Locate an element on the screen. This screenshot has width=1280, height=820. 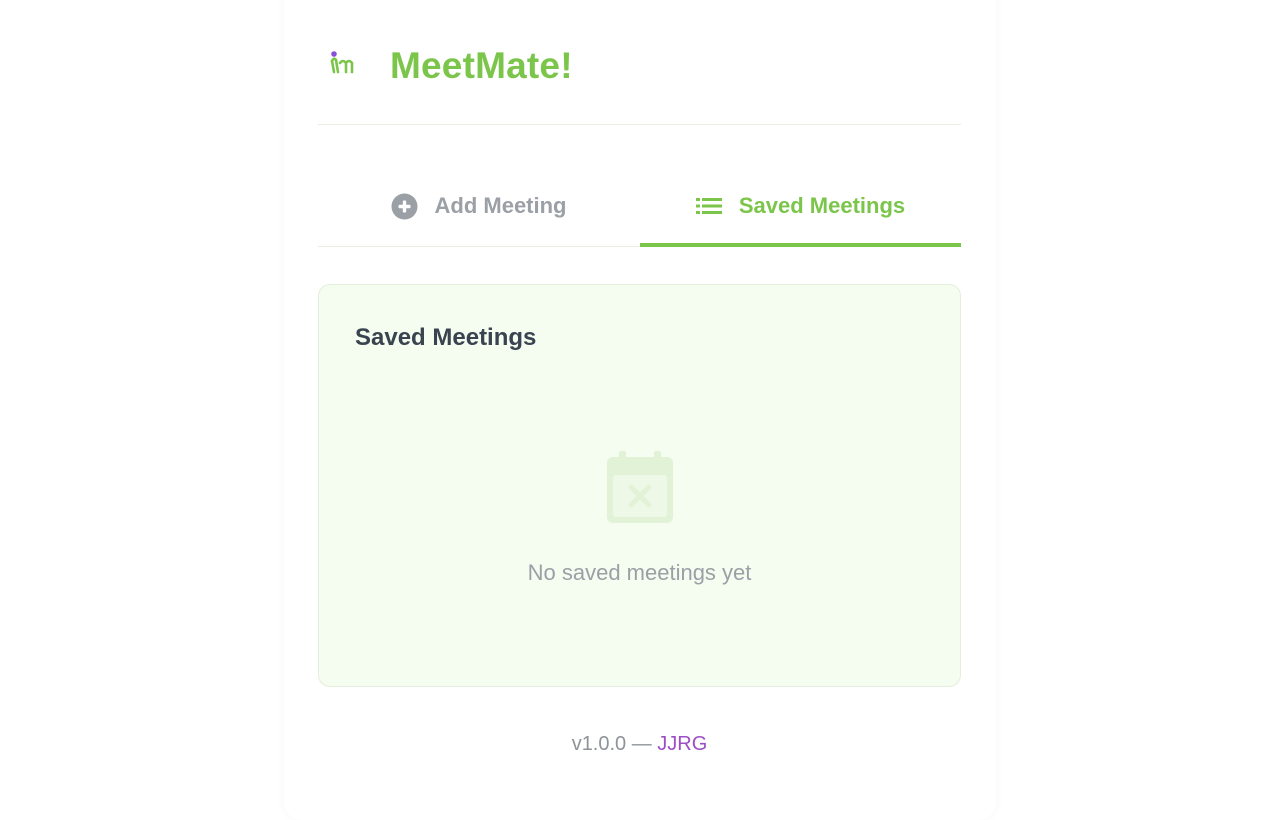
tab-saved-meetings: Saved Meetings is located at coordinates (800, 206).